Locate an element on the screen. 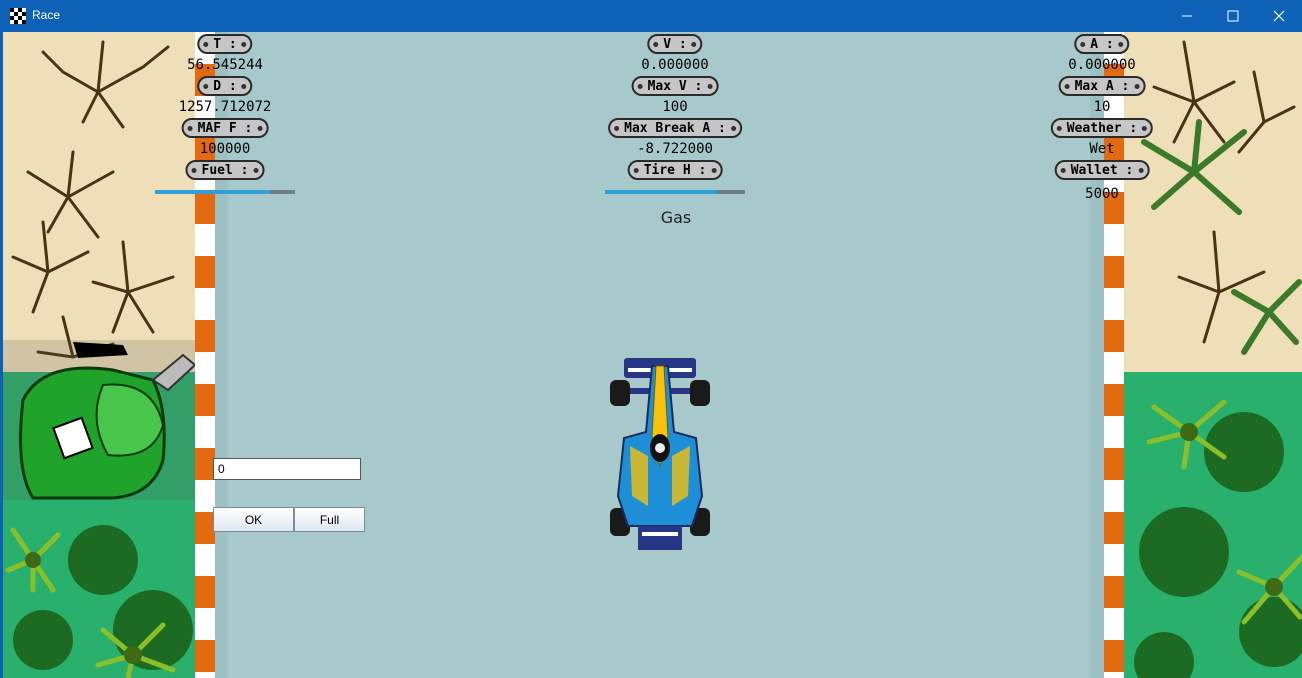 This screenshot has width=1302, height=678. hud-distance-value: 1257.712072 is located at coordinates (225, 107).